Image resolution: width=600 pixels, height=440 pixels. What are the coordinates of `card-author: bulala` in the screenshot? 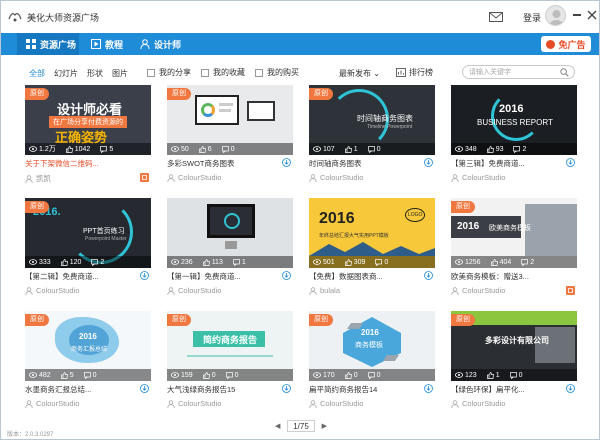 It's located at (364, 290).